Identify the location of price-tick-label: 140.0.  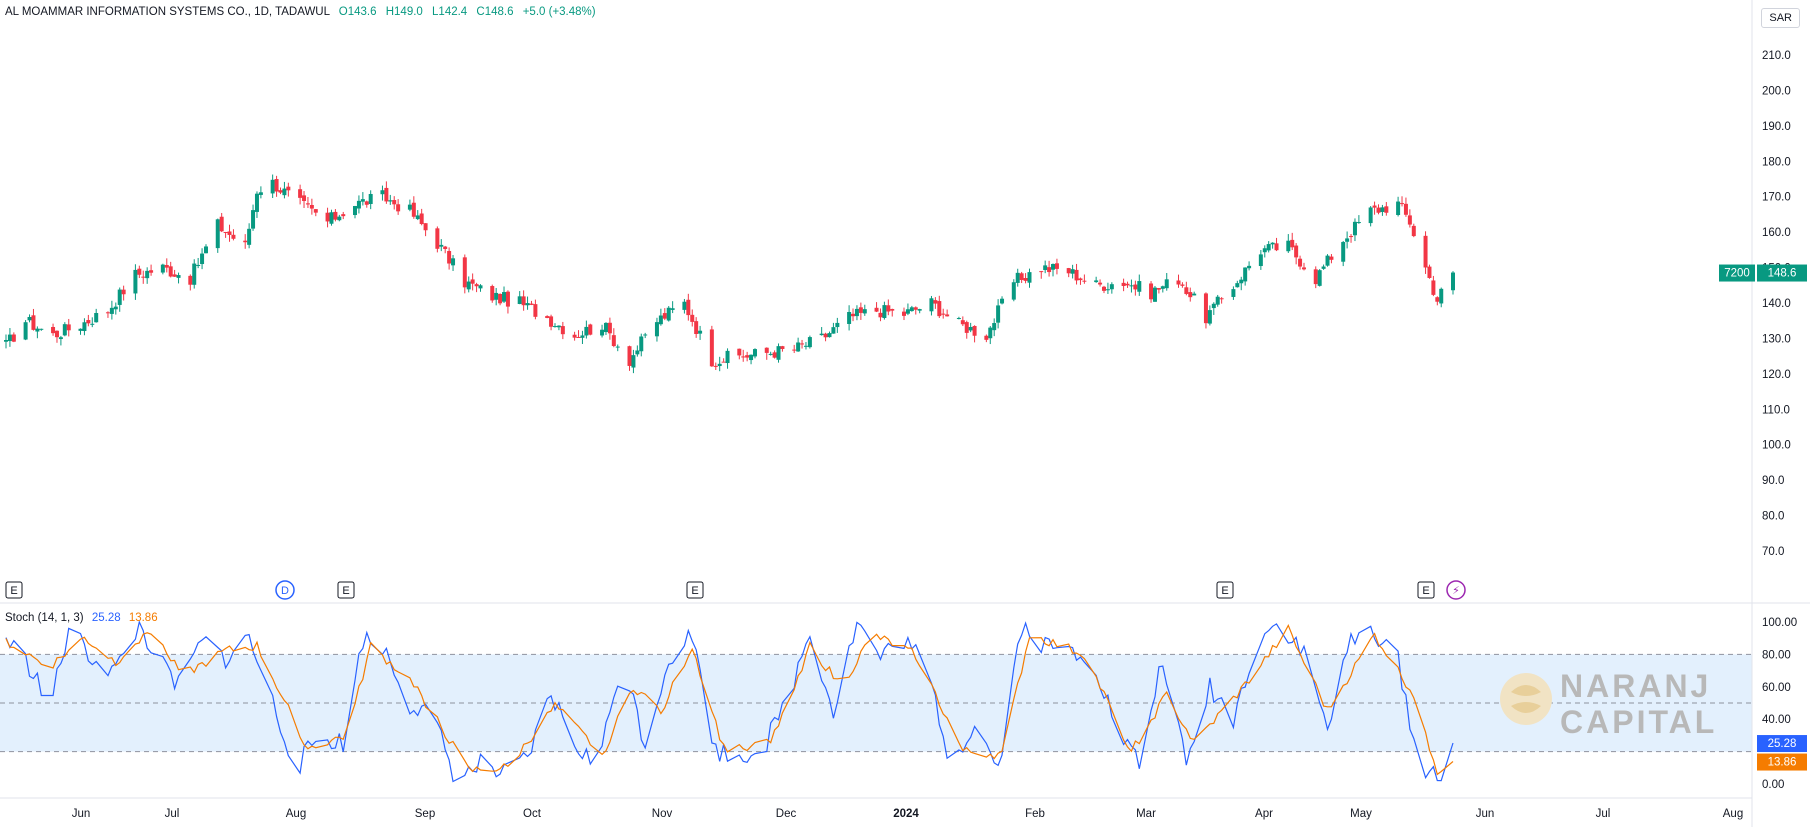
(1776, 304).